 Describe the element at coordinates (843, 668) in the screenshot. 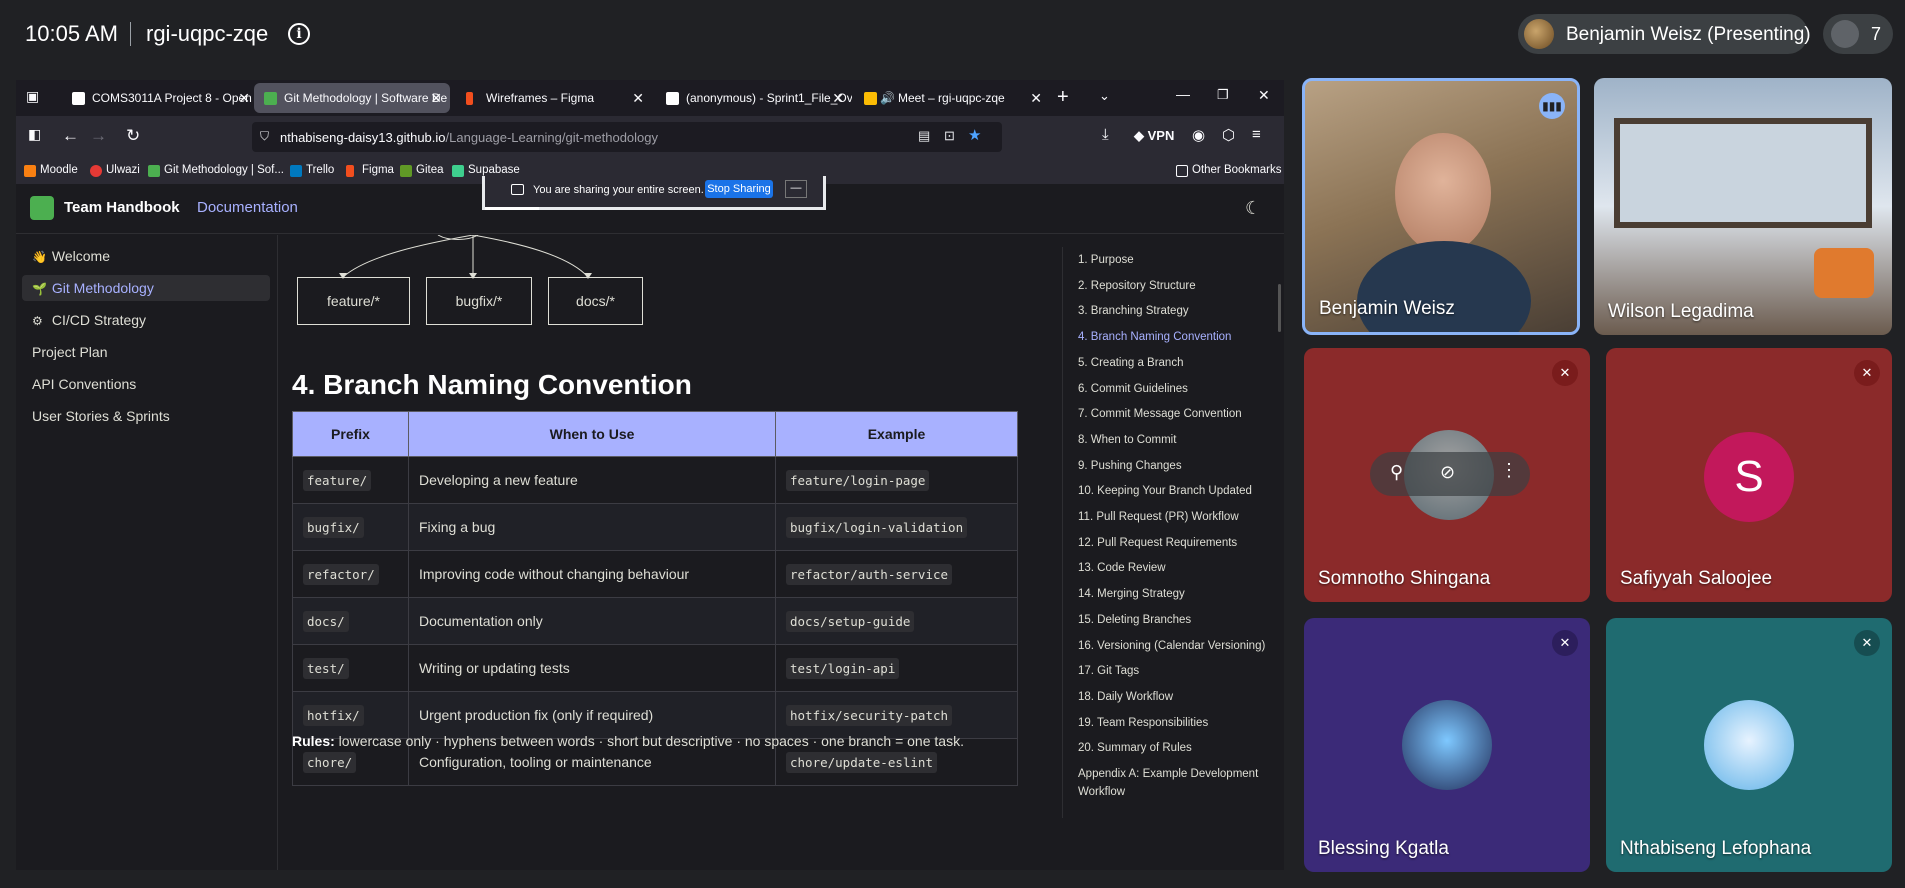

I see `code-text: test/login-api` at that location.